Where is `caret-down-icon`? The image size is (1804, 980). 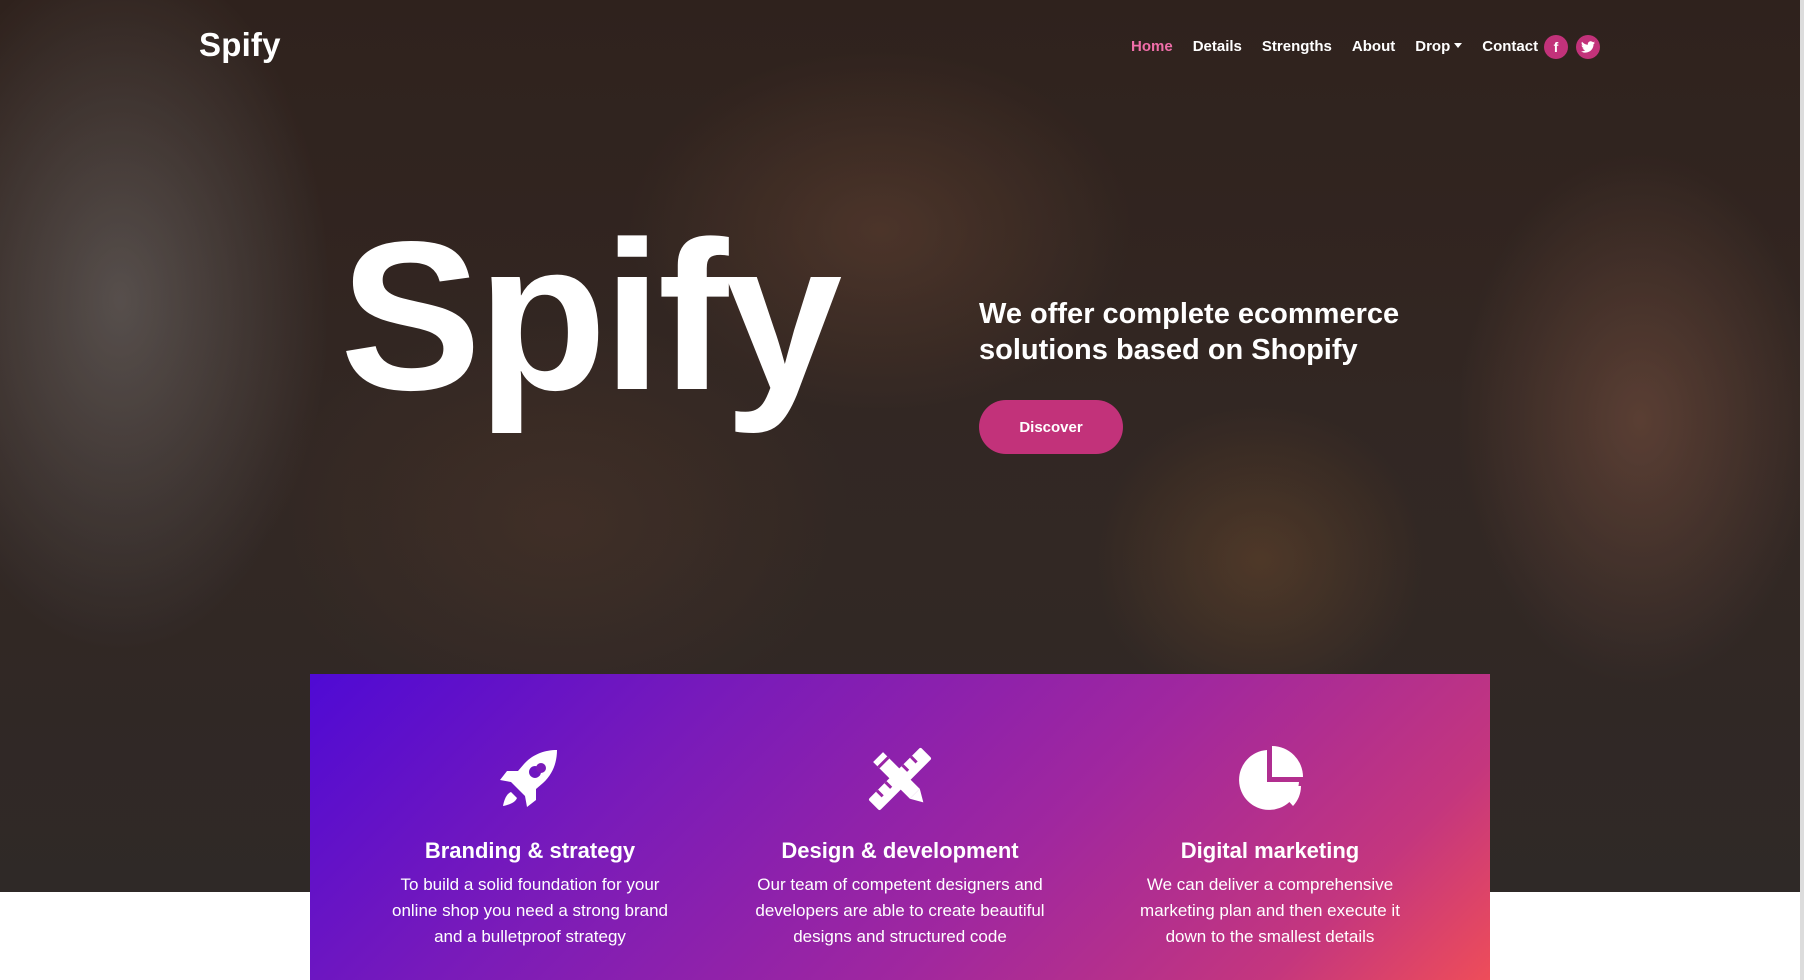 caret-down-icon is located at coordinates (1458, 45).